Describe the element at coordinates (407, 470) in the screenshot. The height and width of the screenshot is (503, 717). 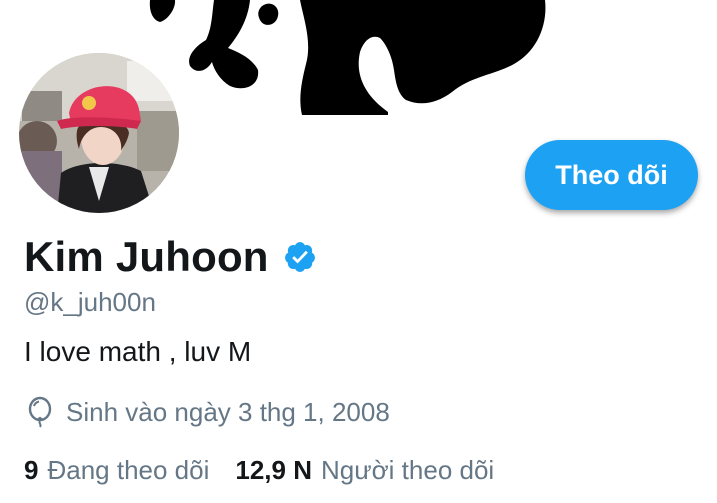
I see `followers-label: Người theo dõi` at that location.